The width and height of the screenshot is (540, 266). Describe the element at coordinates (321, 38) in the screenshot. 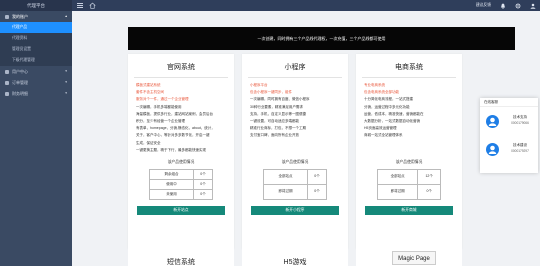

I see `promo-banner: 一次创建，同时拥有三个产品线代理权，一次充值，三个产品线都可使用` at that location.